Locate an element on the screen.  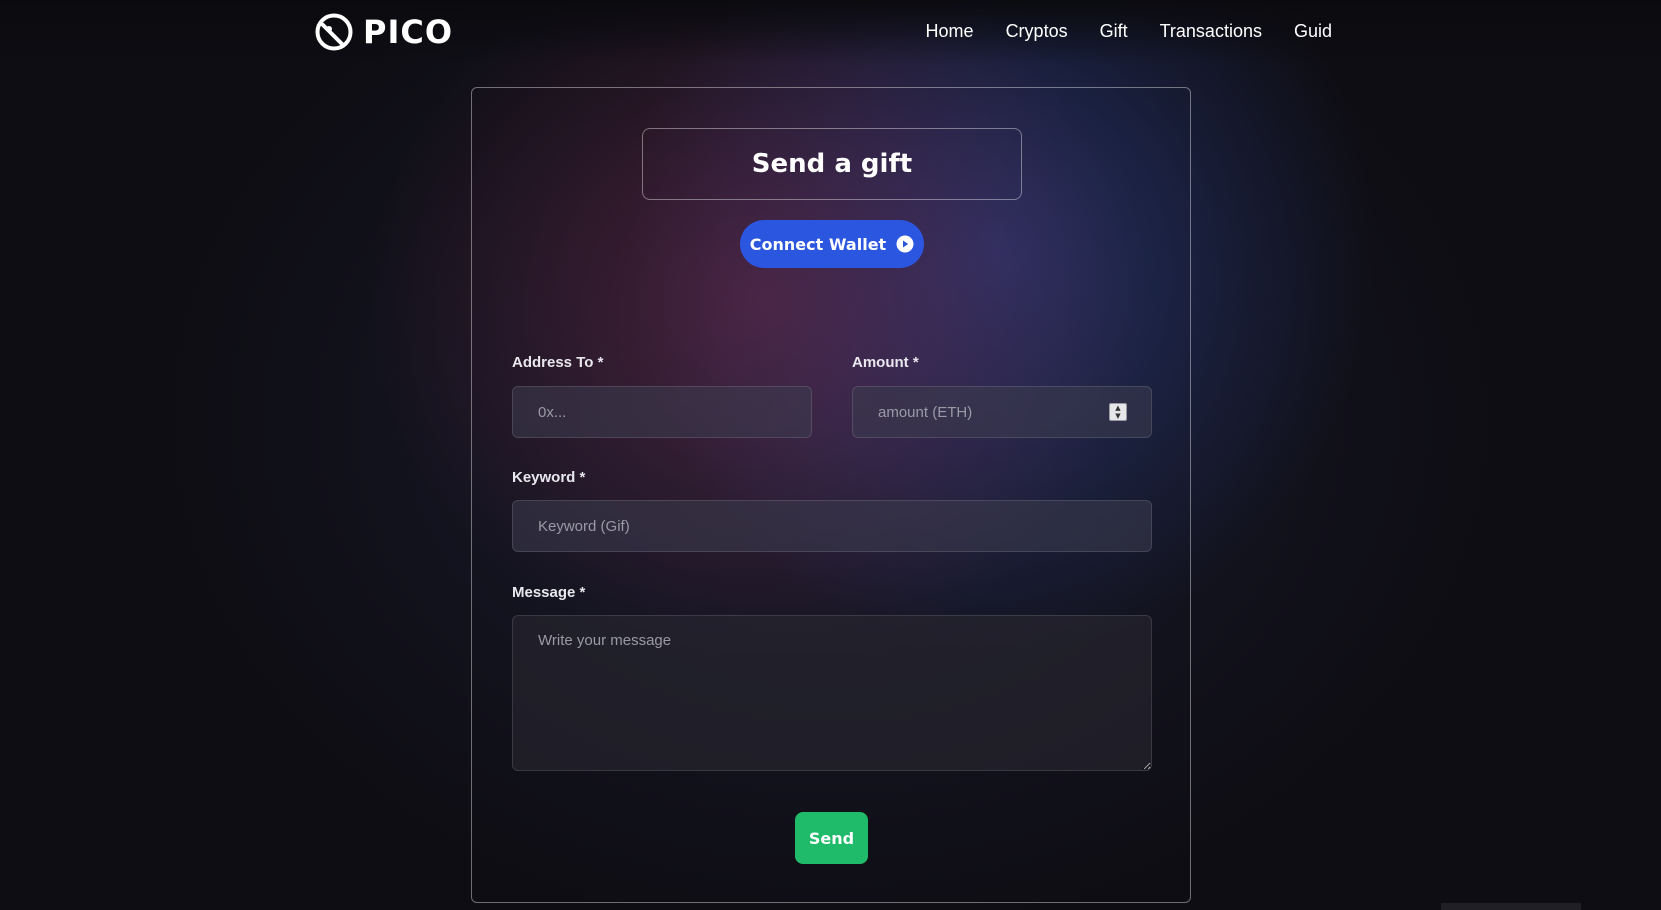
main-nav: Home Cryptos Gift Transactions Guid is located at coordinates (1129, 31).